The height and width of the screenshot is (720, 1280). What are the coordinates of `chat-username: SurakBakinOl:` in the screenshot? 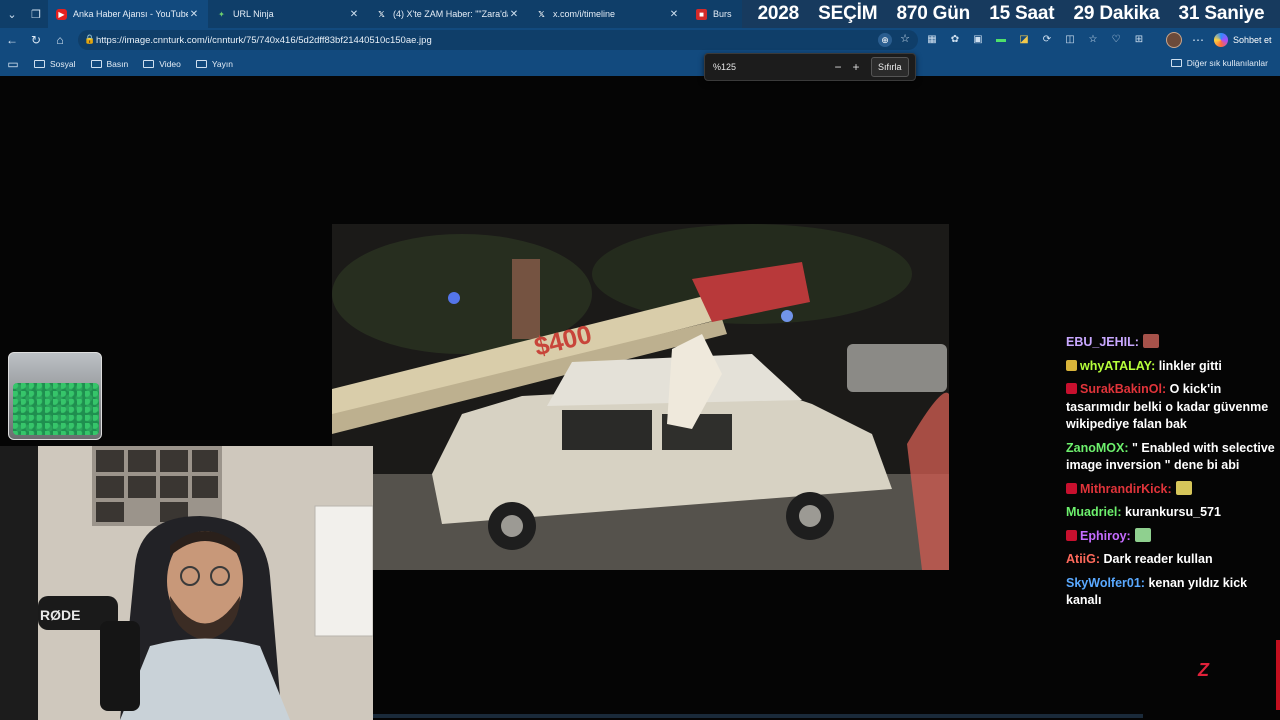 It's located at (1123, 389).